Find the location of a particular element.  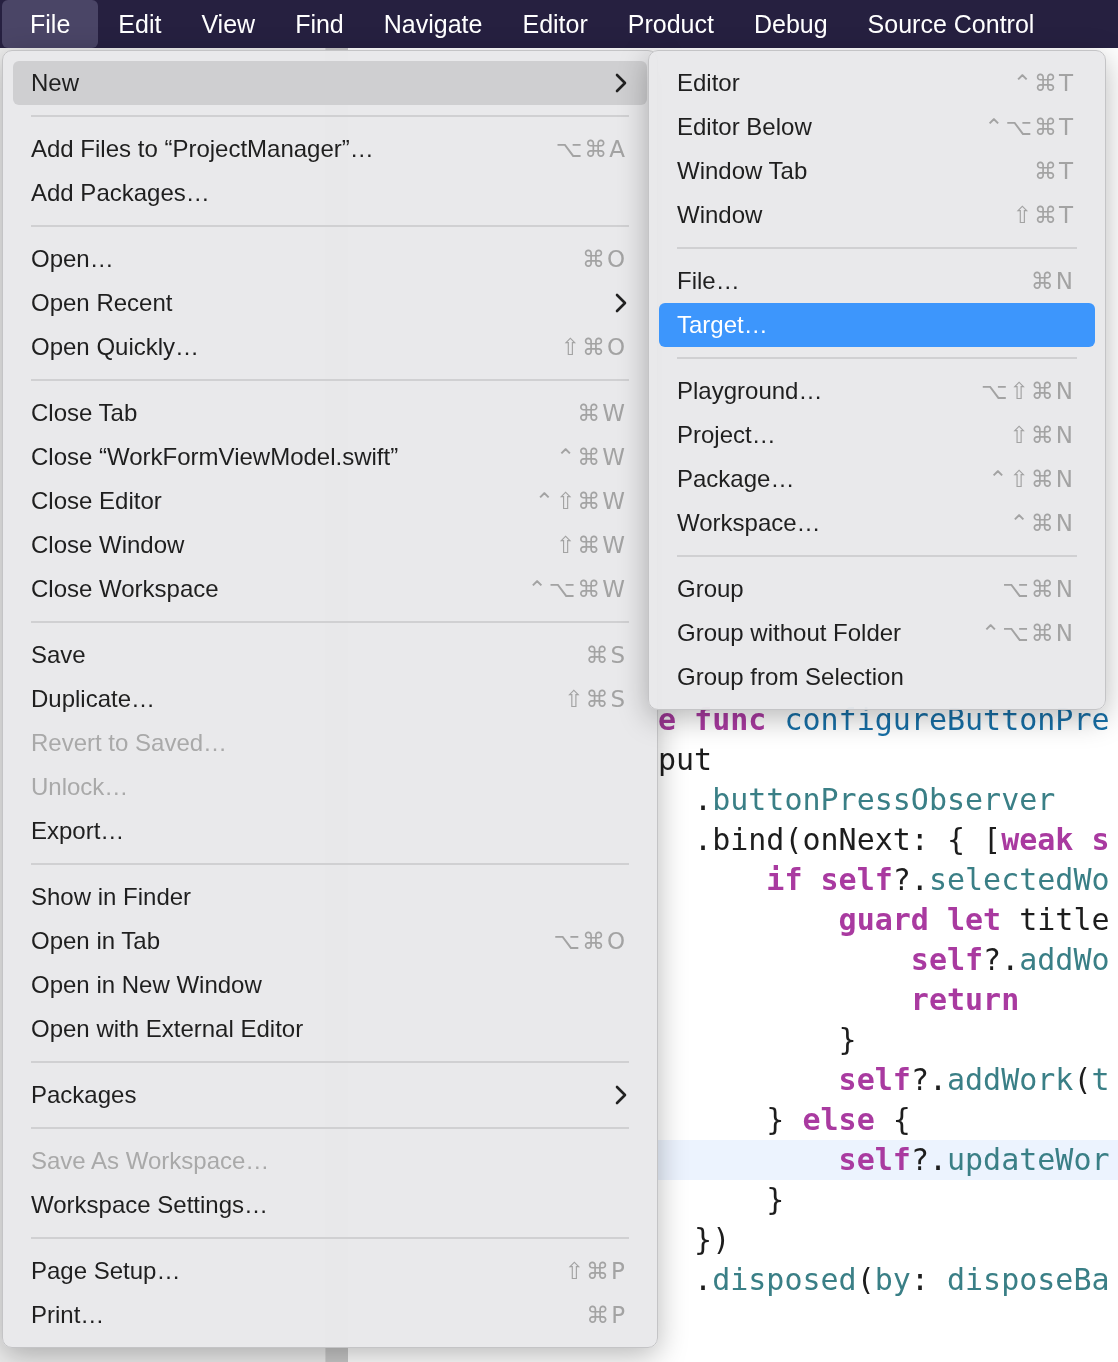

keyboard-shortcut: ⇧⌘W is located at coordinates (591, 545).